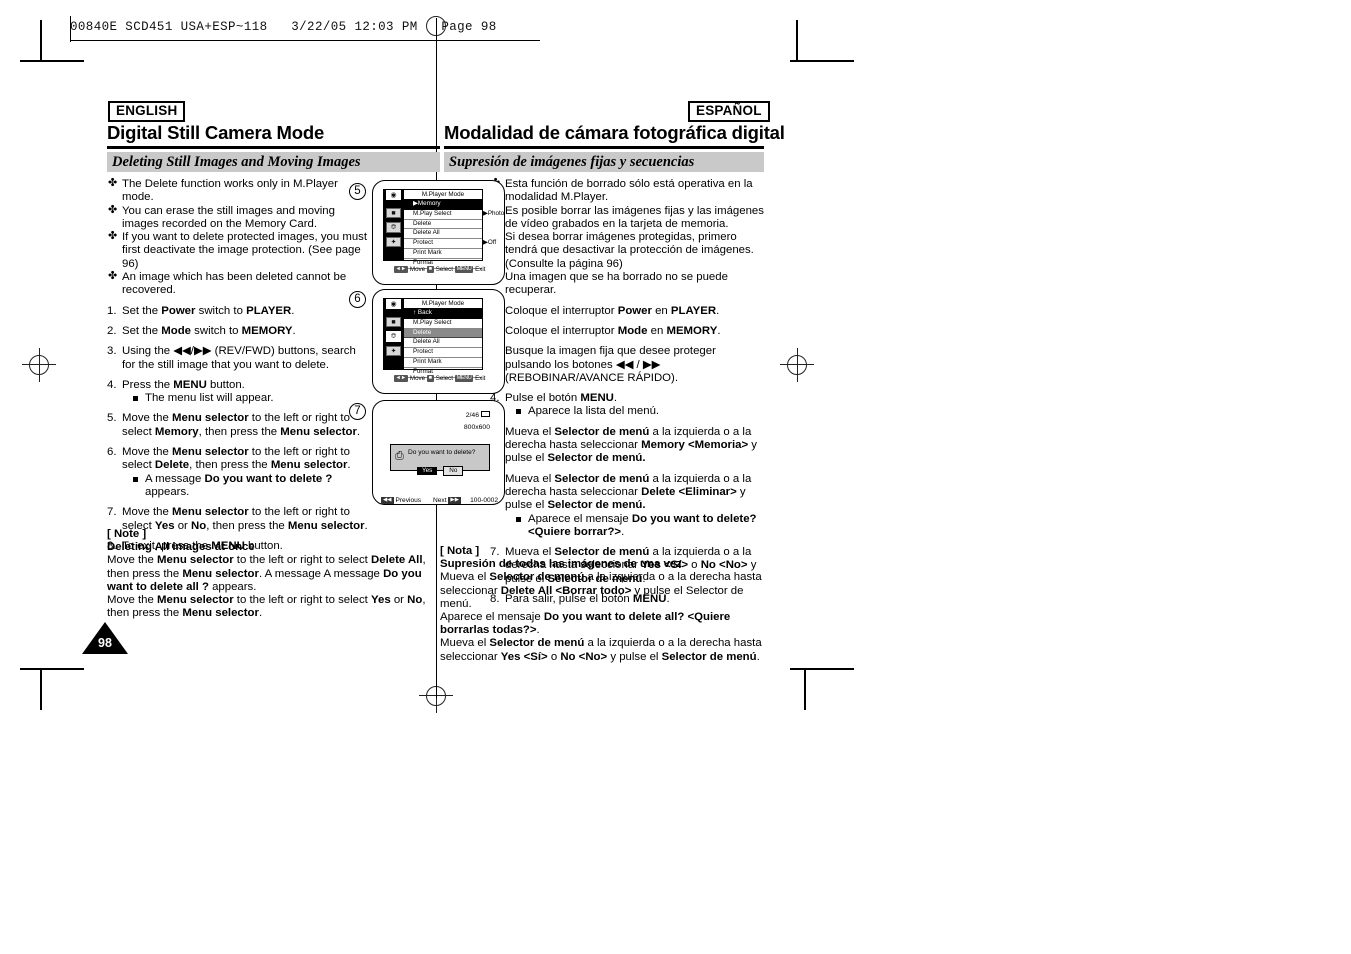 The height and width of the screenshot is (954, 1351). I want to click on lcd2-icon-column: ◉ ■ ⎊ ✦, so click(393, 334).